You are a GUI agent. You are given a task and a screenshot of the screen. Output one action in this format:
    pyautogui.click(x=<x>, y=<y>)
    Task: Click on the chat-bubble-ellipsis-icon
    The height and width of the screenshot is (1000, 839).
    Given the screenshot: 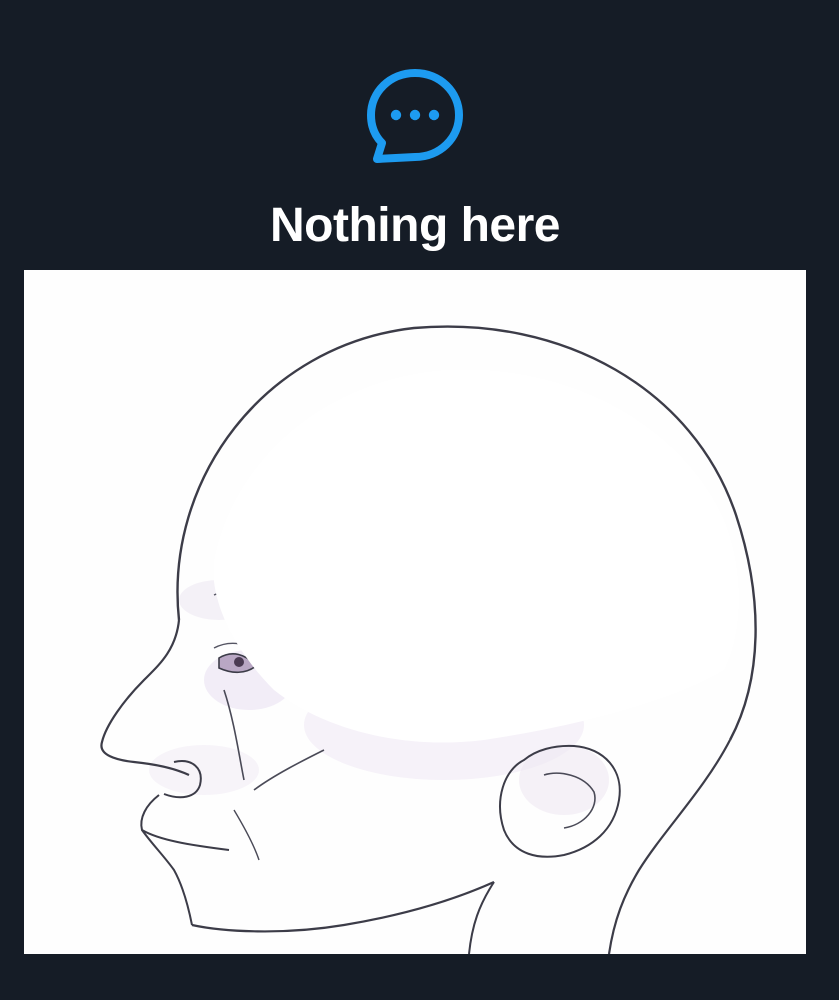 What is the action you would take?
    pyautogui.click(x=415, y=117)
    